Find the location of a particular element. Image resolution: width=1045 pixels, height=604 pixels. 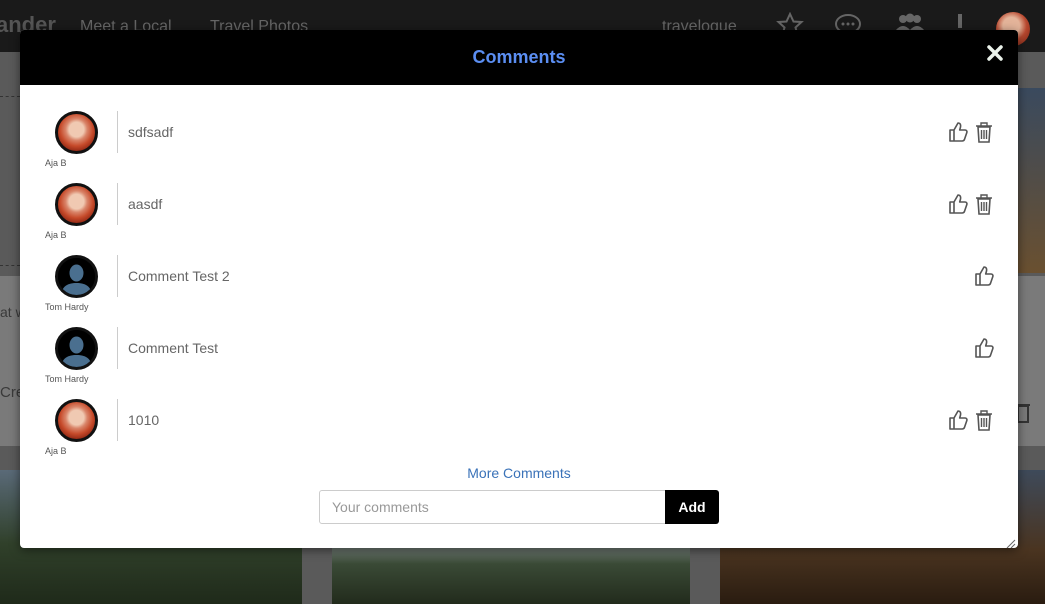

comment-text: sdfsadf is located at coordinates (151, 132).